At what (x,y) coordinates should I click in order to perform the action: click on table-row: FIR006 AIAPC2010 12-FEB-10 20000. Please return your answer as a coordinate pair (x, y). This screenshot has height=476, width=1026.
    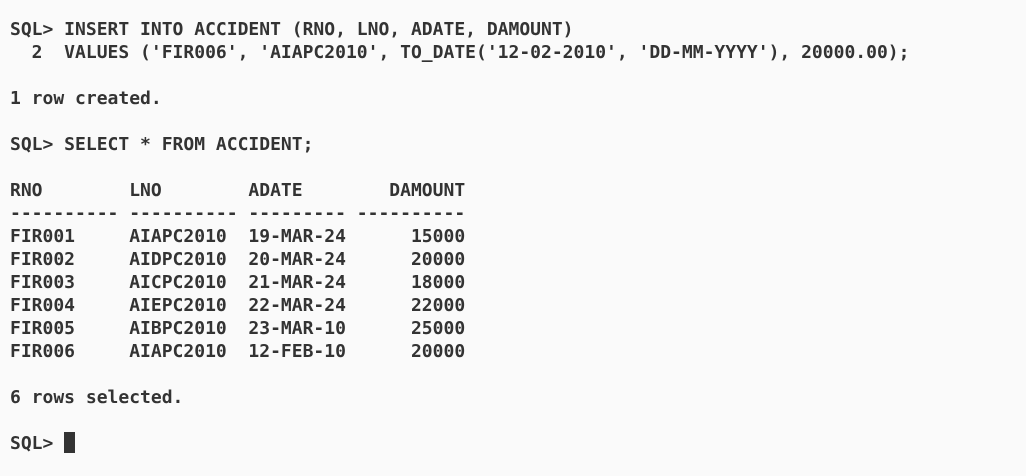
    Looking at the image, I should click on (238, 351).